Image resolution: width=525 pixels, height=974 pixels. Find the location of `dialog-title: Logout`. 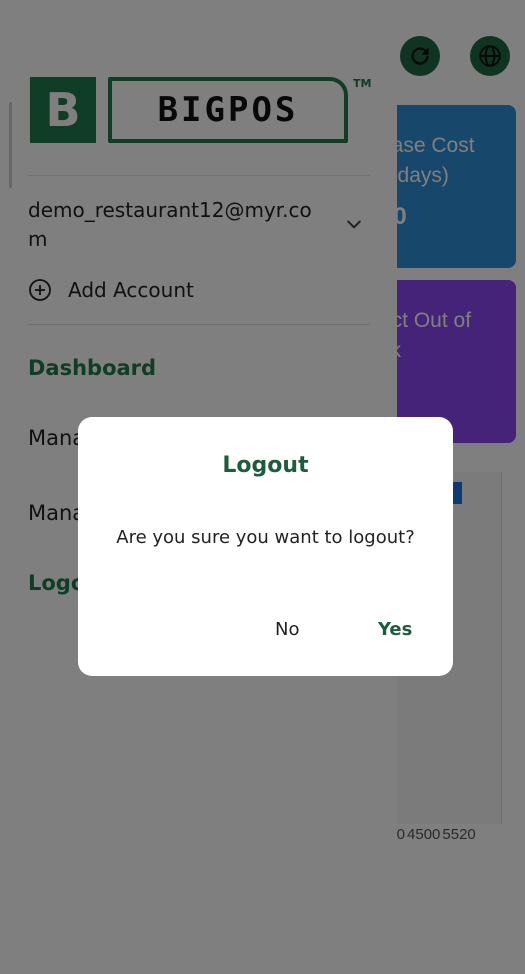

dialog-title: Logout is located at coordinates (265, 465).